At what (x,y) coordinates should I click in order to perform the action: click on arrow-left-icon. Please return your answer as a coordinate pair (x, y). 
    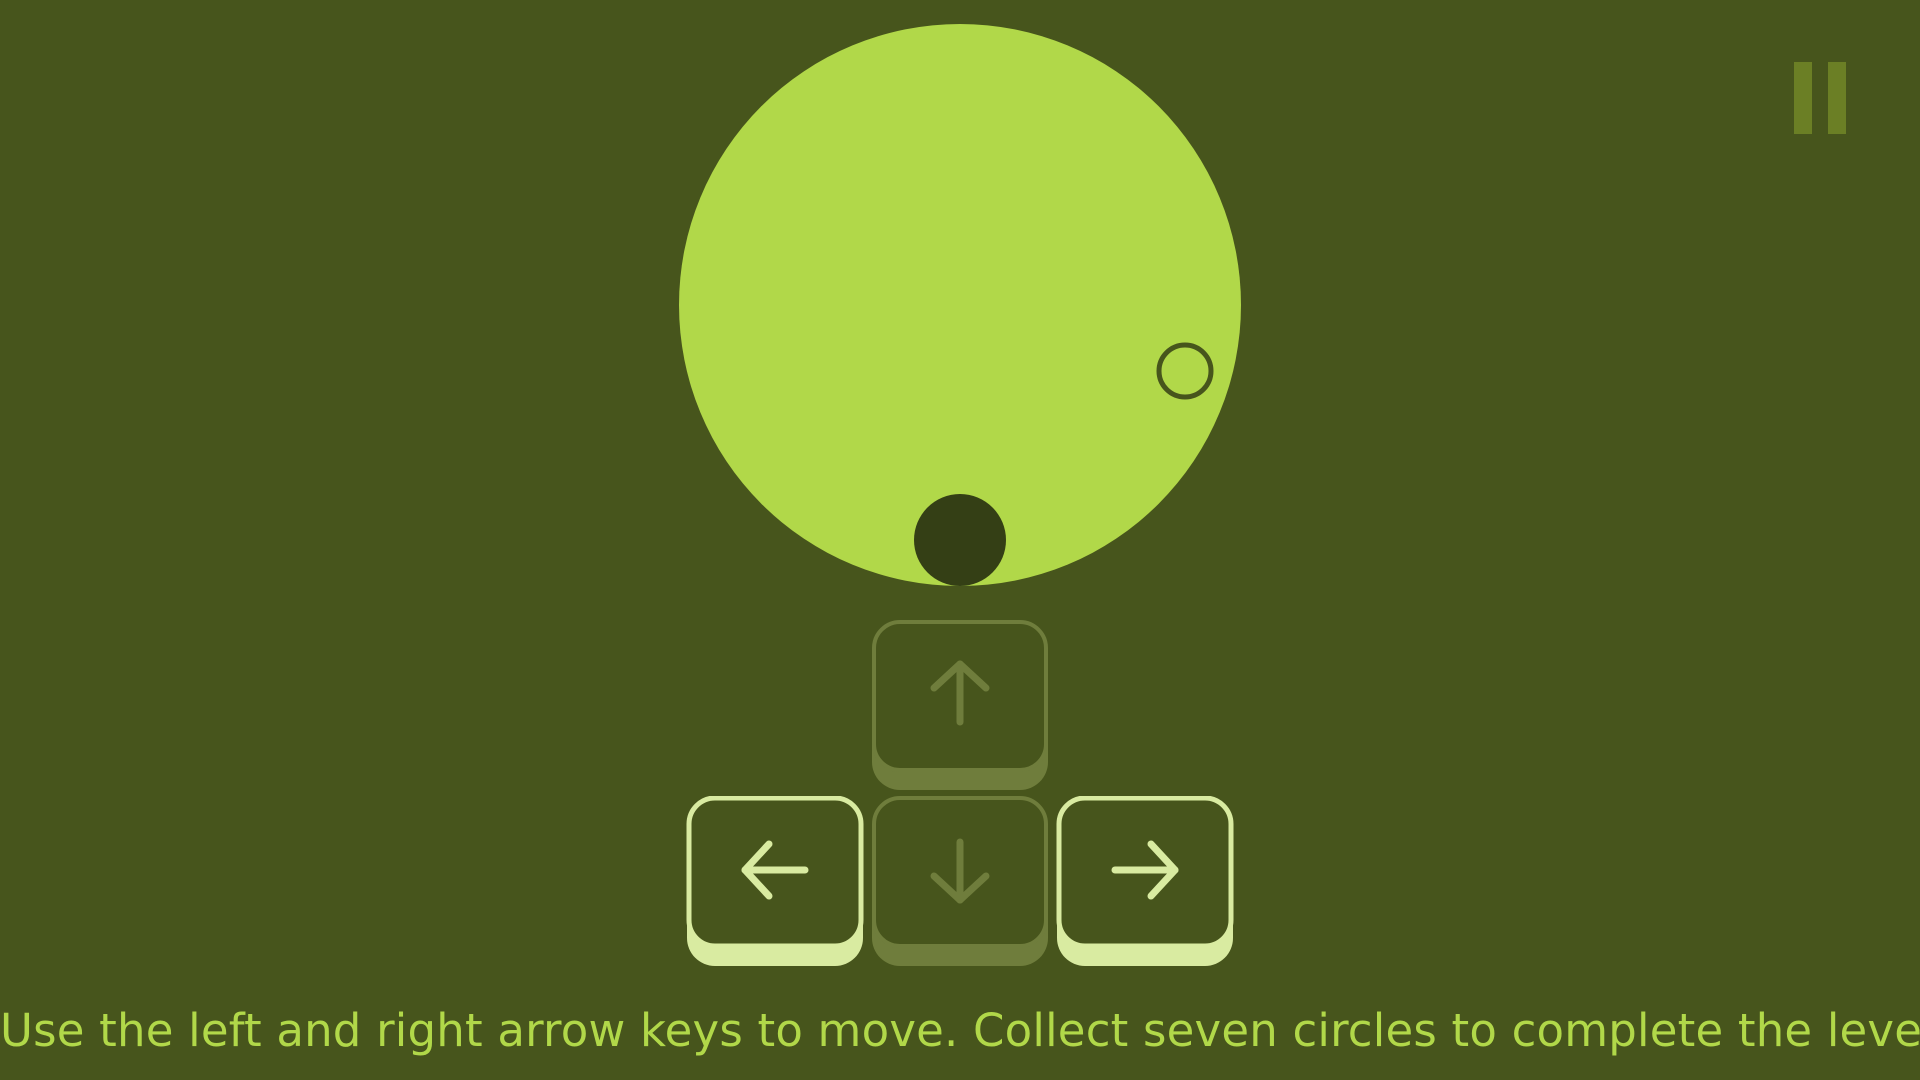
    Looking at the image, I should click on (775, 881).